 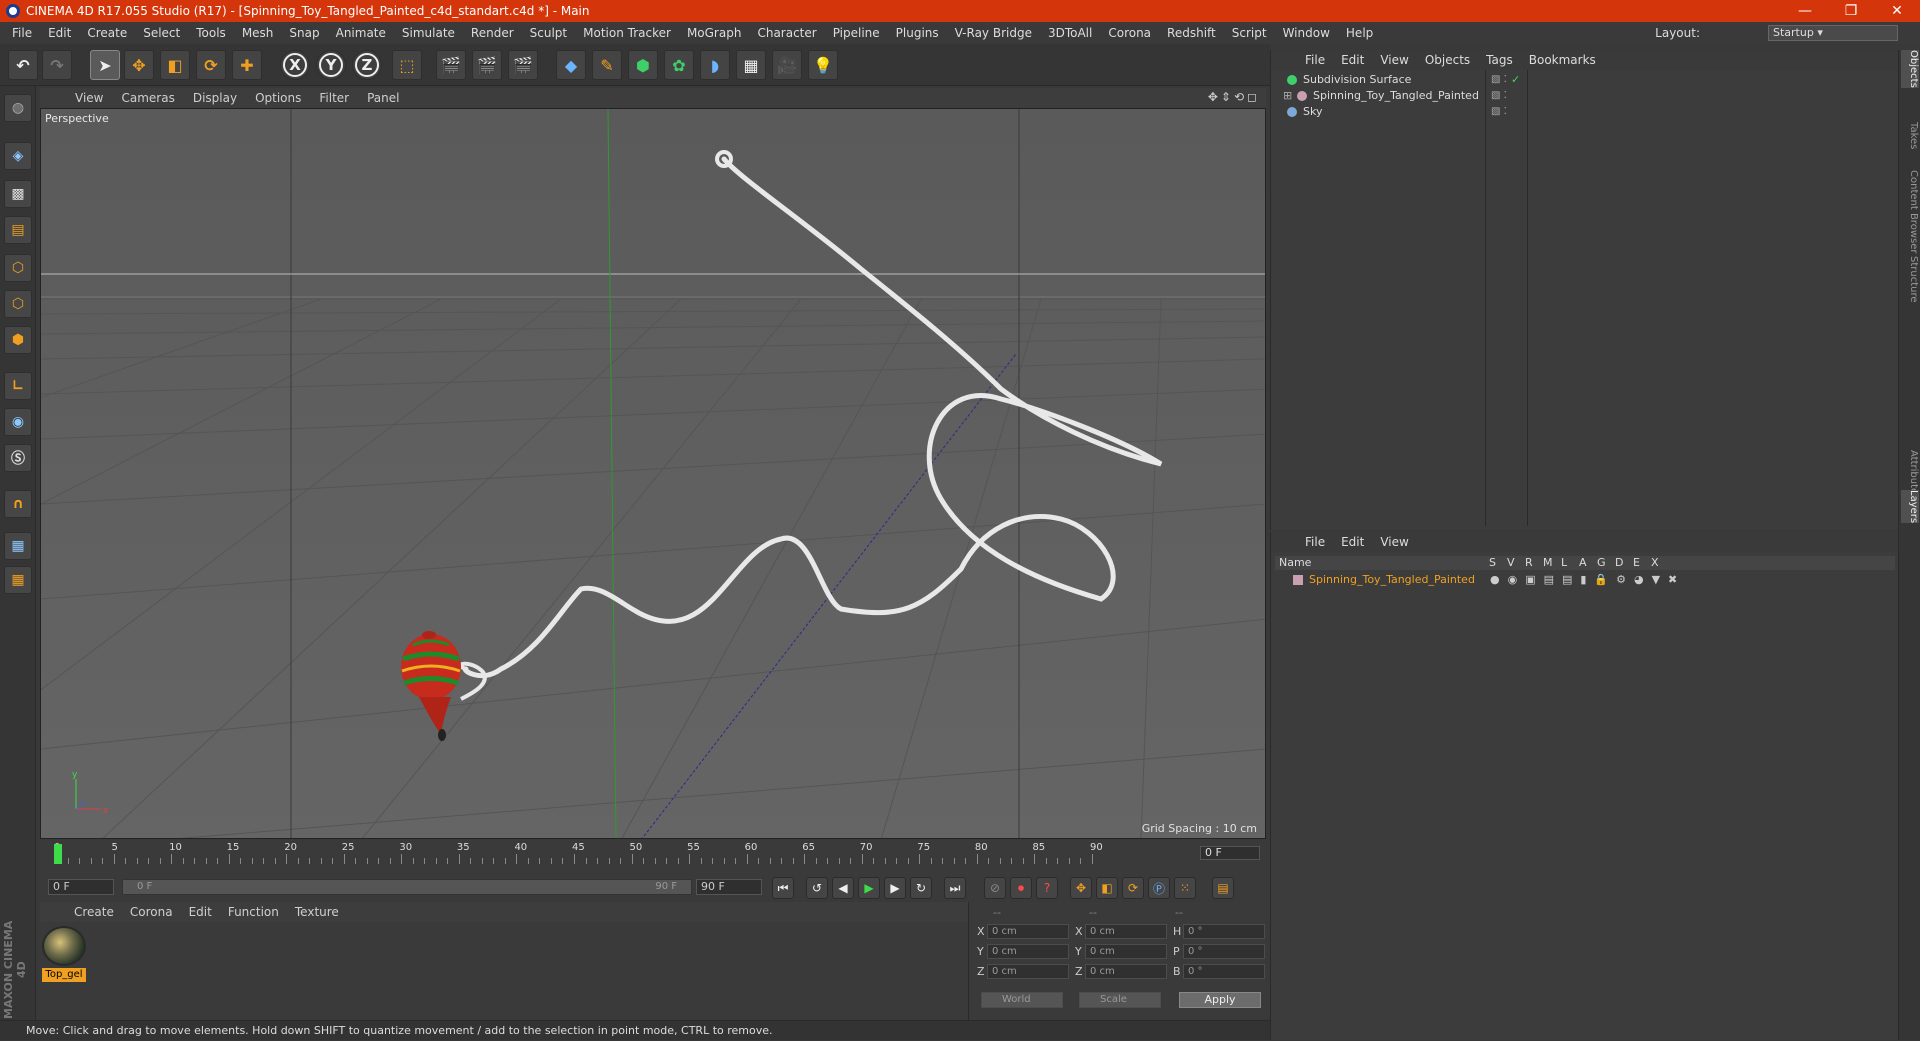 What do you see at coordinates (993, 33) in the screenshot?
I see `menu-v-ray-bridge: V-Ray Bridge` at bounding box center [993, 33].